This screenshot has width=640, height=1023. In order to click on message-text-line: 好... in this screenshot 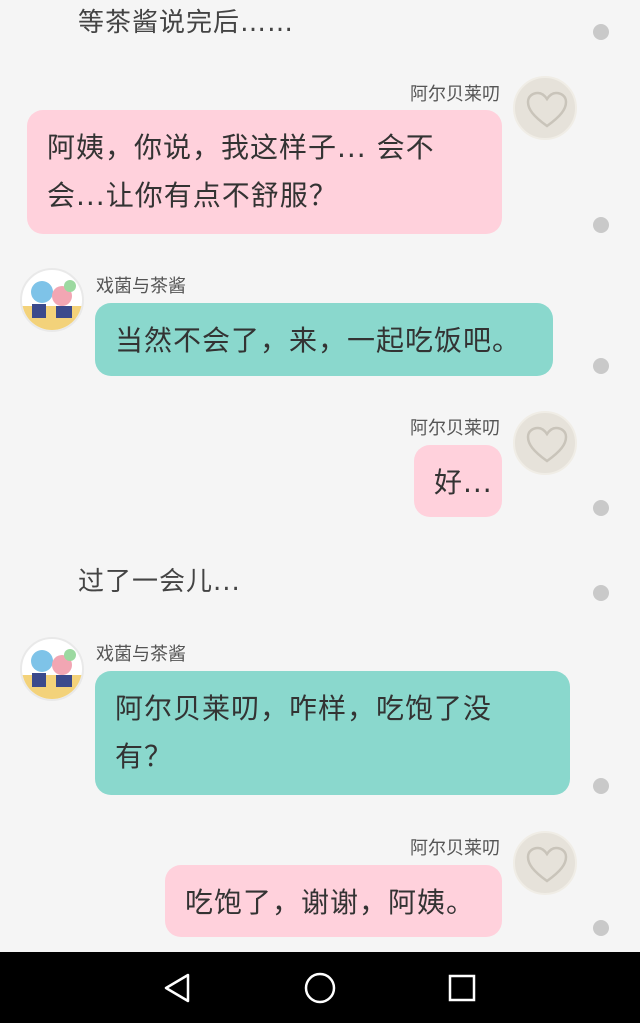, I will do `click(463, 482)`.